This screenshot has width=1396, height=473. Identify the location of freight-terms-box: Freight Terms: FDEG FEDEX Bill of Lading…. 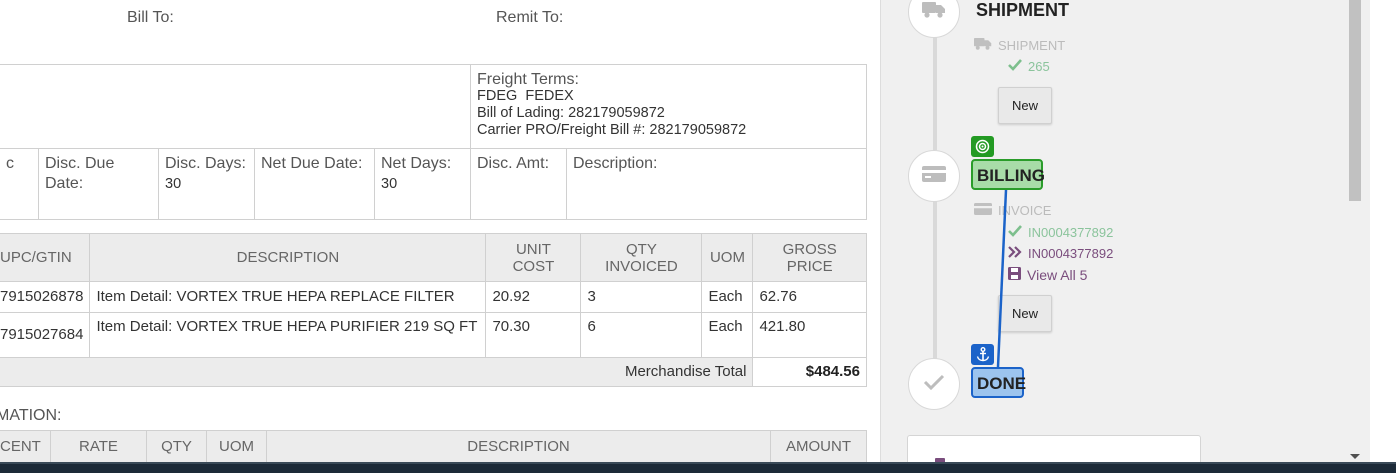
(433, 106).